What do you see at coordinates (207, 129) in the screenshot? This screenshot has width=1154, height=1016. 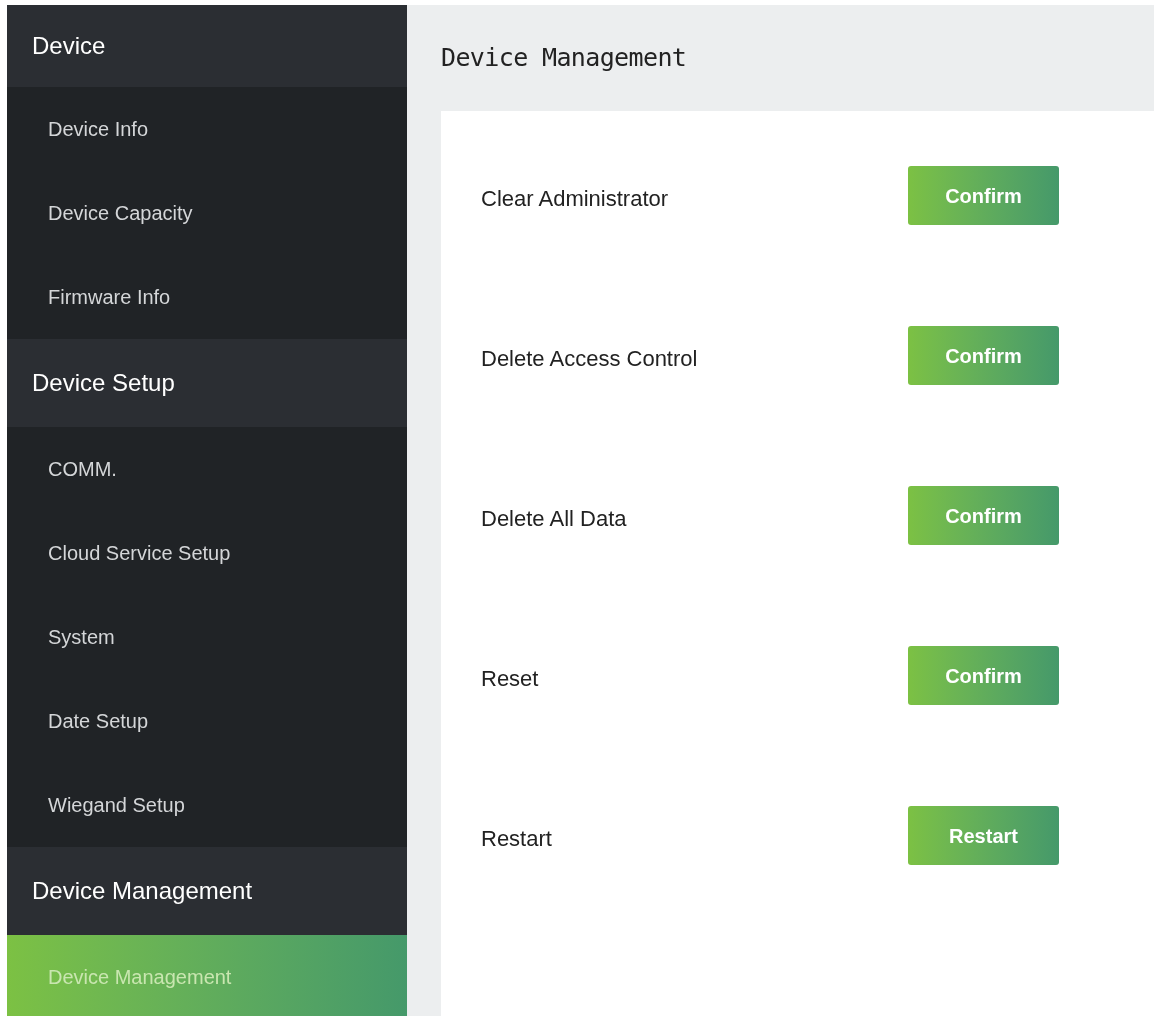 I see `sidebar-item: Device Info` at bounding box center [207, 129].